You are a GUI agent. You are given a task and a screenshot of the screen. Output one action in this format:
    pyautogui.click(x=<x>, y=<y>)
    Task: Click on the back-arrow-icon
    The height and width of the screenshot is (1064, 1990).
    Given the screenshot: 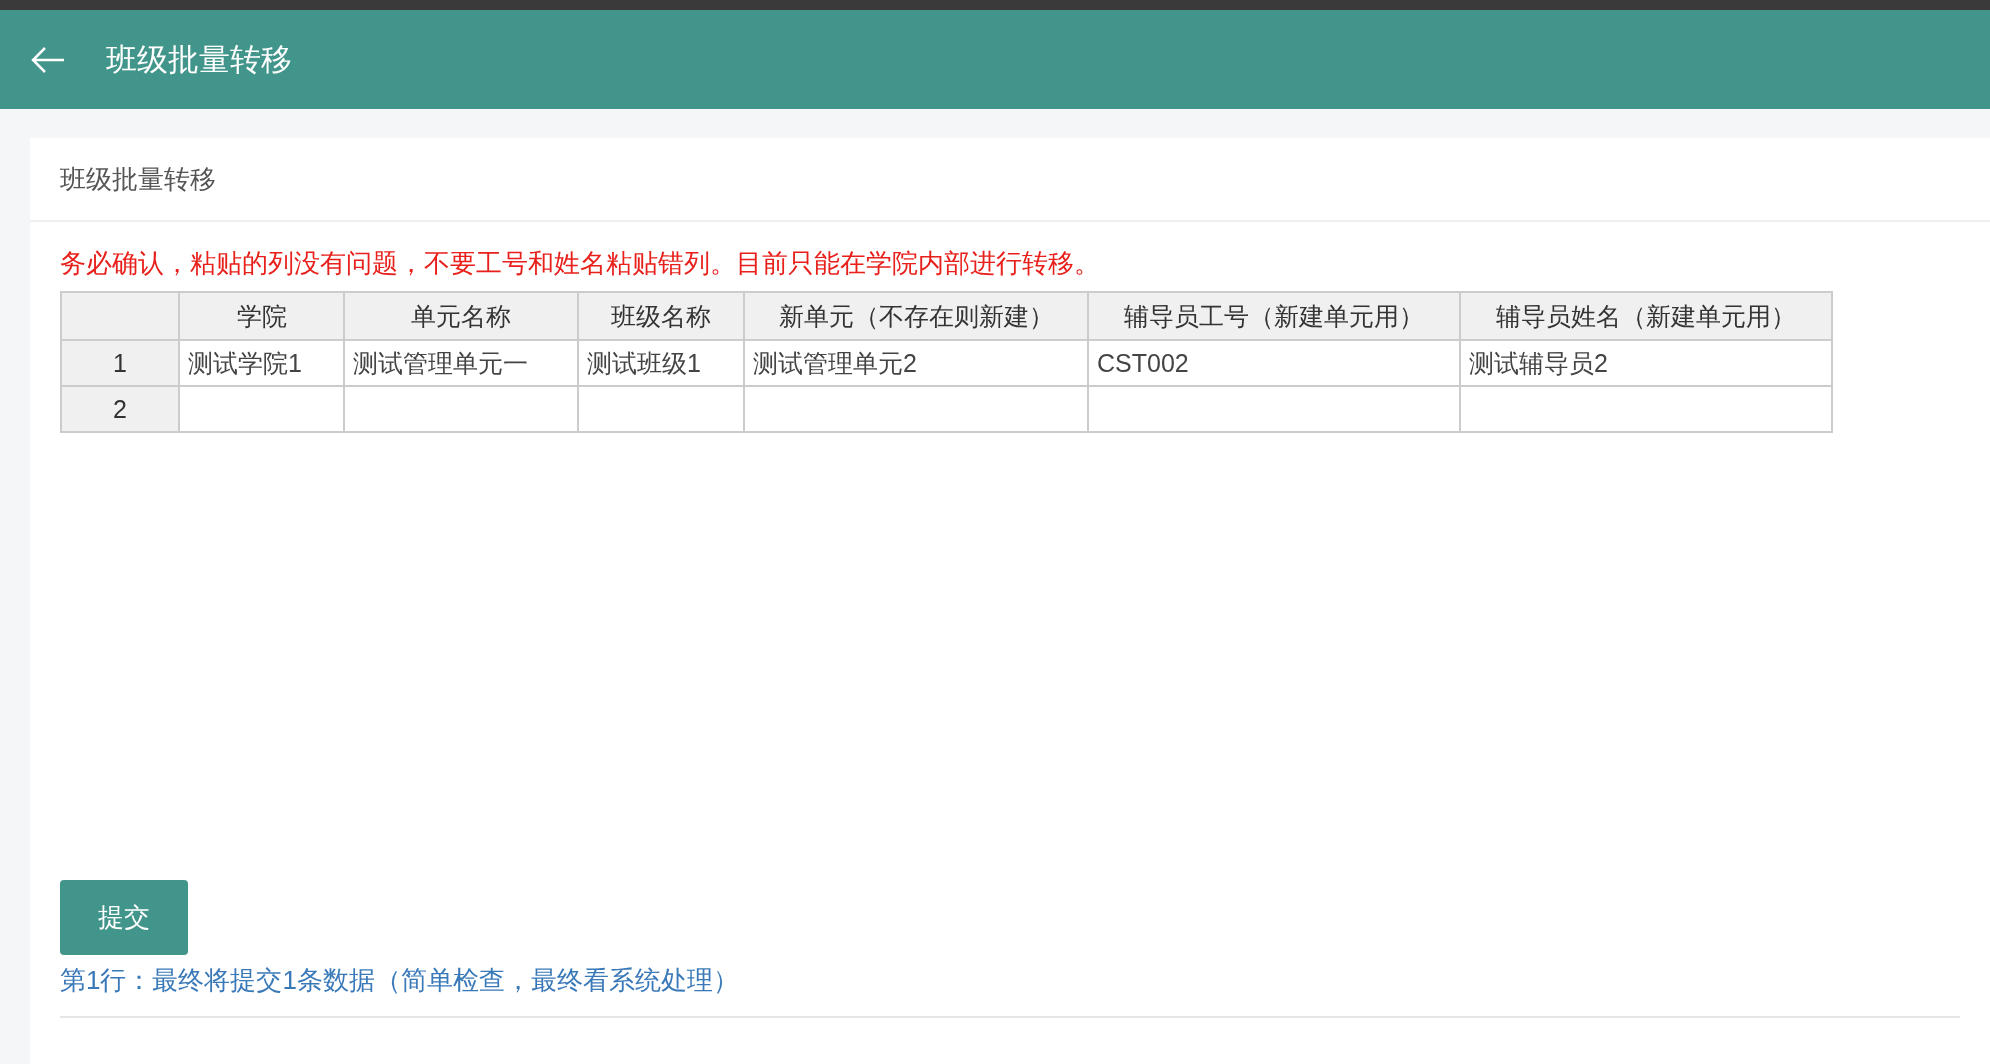 What is the action you would take?
    pyautogui.click(x=48, y=59)
    